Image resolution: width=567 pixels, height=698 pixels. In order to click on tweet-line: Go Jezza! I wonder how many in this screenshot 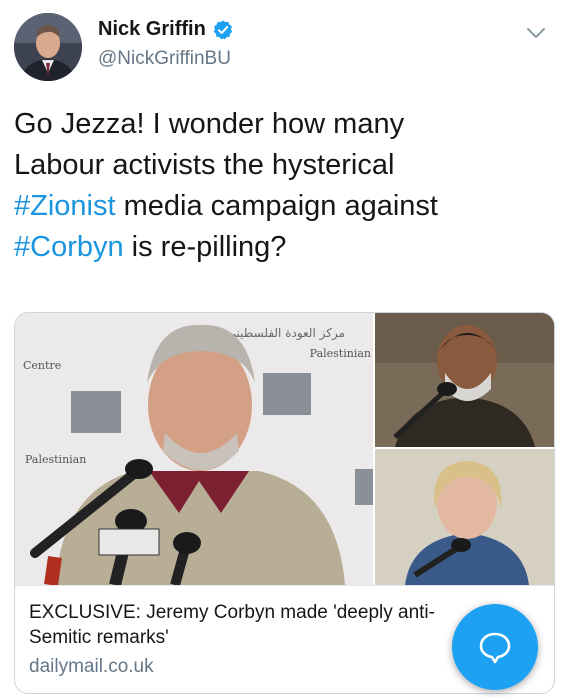, I will do `click(209, 124)`.